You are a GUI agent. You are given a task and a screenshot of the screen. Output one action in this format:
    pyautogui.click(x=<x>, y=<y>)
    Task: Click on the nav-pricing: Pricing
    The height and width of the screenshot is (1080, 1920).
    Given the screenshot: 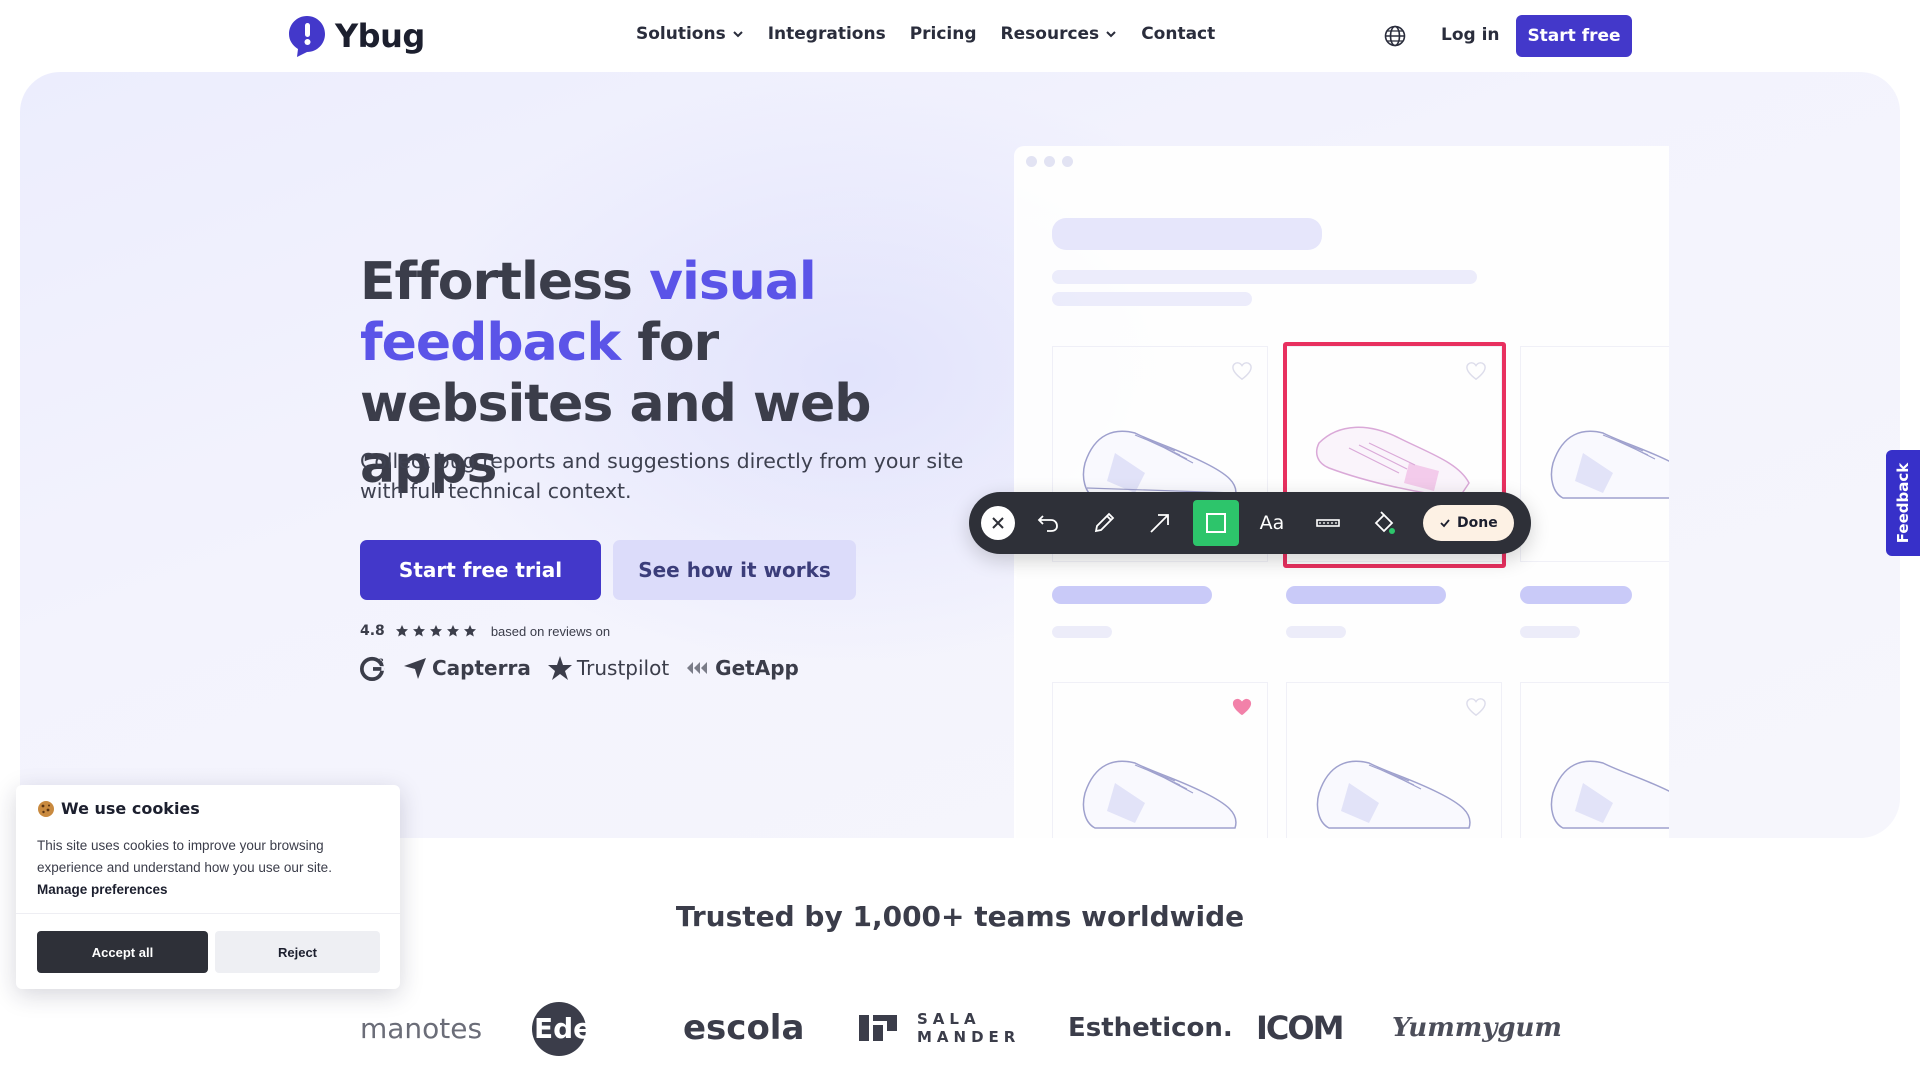 What is the action you would take?
    pyautogui.click(x=943, y=34)
    